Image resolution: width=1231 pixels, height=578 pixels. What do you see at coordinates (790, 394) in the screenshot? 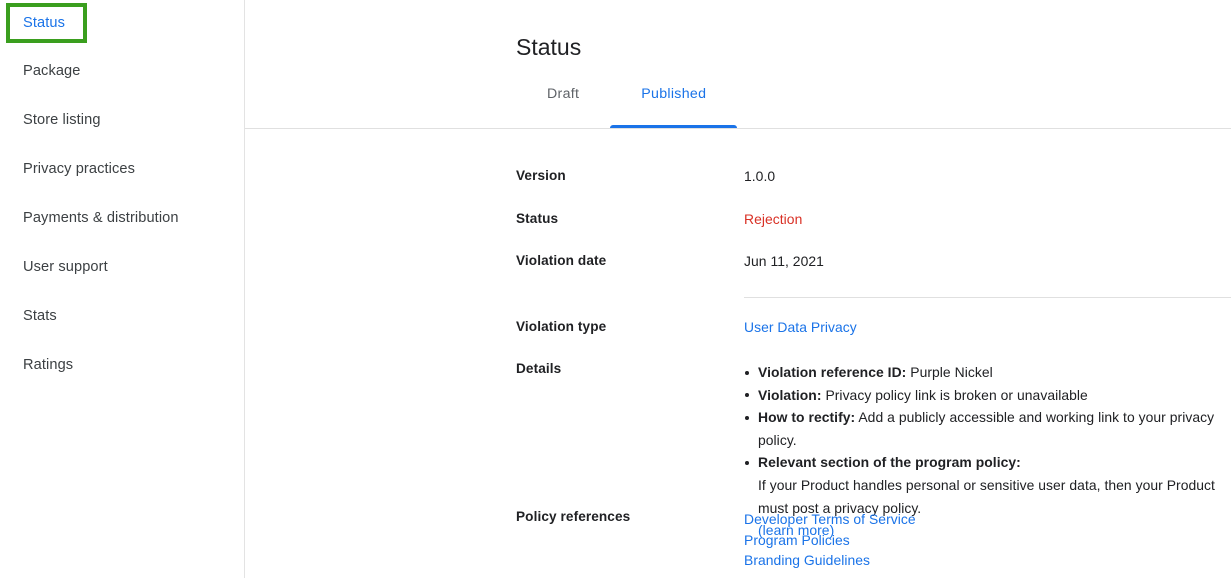
I see `bullet-term: Violation:` at bounding box center [790, 394].